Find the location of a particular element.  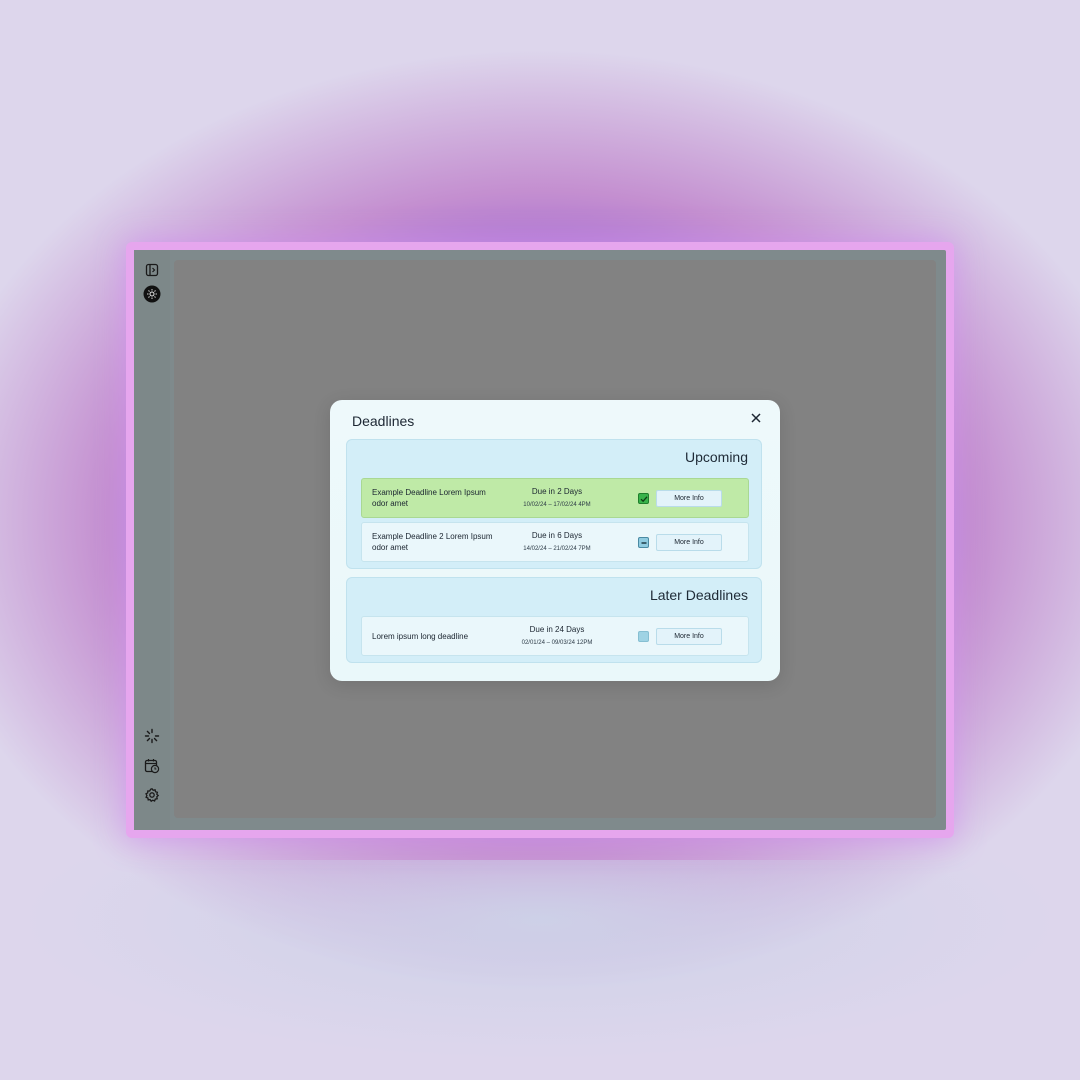

section-title-upcoming: Upcoming is located at coordinates (716, 457).